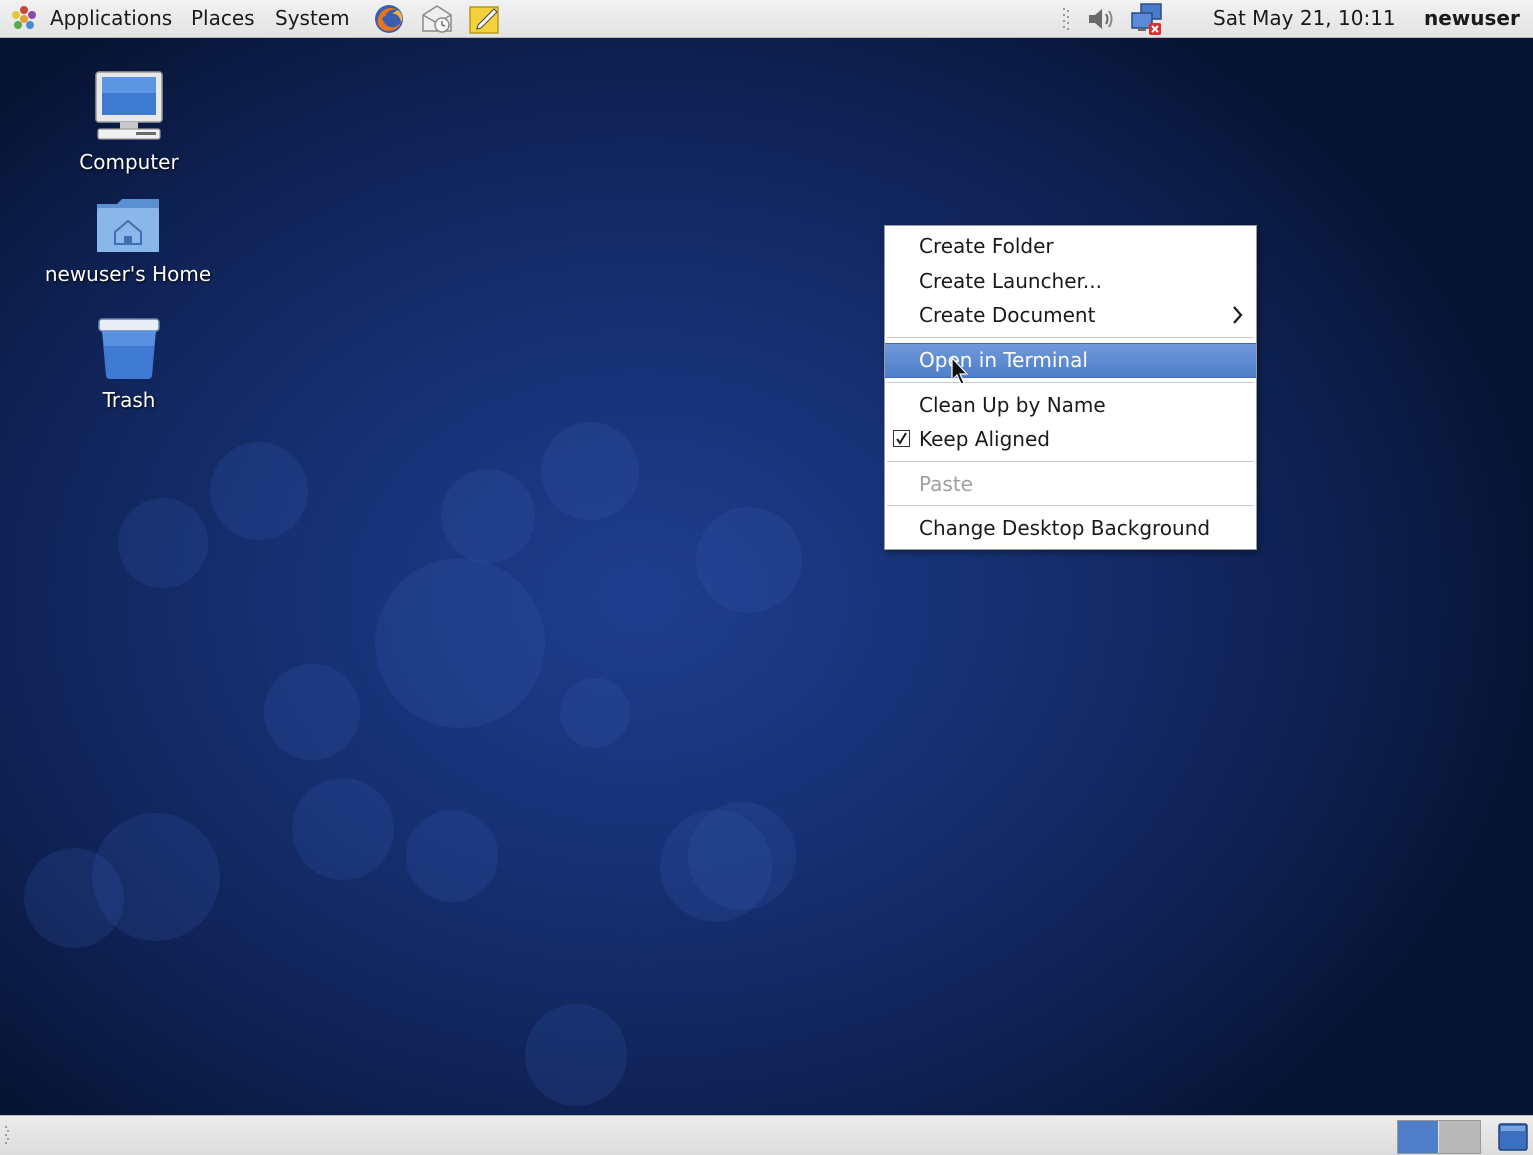  Describe the element at coordinates (128, 274) in the screenshot. I see `desktop-icon-label: newuser's Home` at that location.